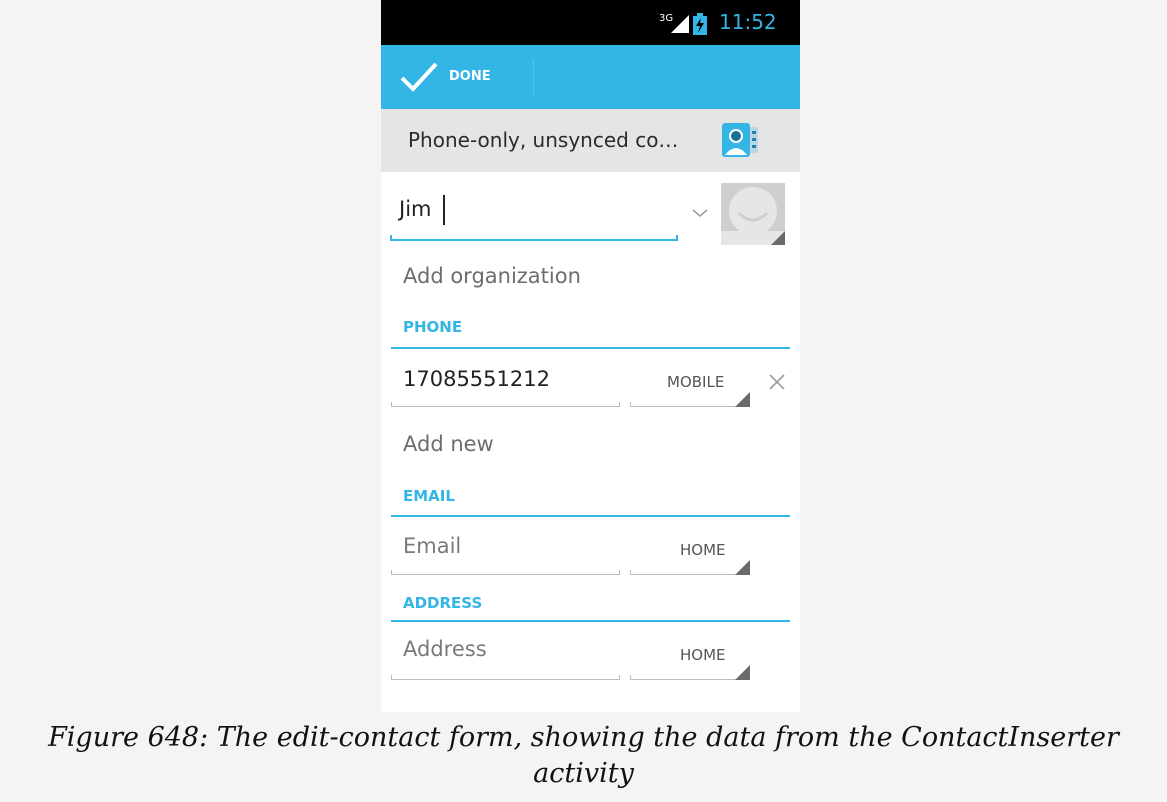 Image resolution: width=1167 pixels, height=802 pixels. Describe the element at coordinates (444, 210) in the screenshot. I see `text-cursor` at that location.